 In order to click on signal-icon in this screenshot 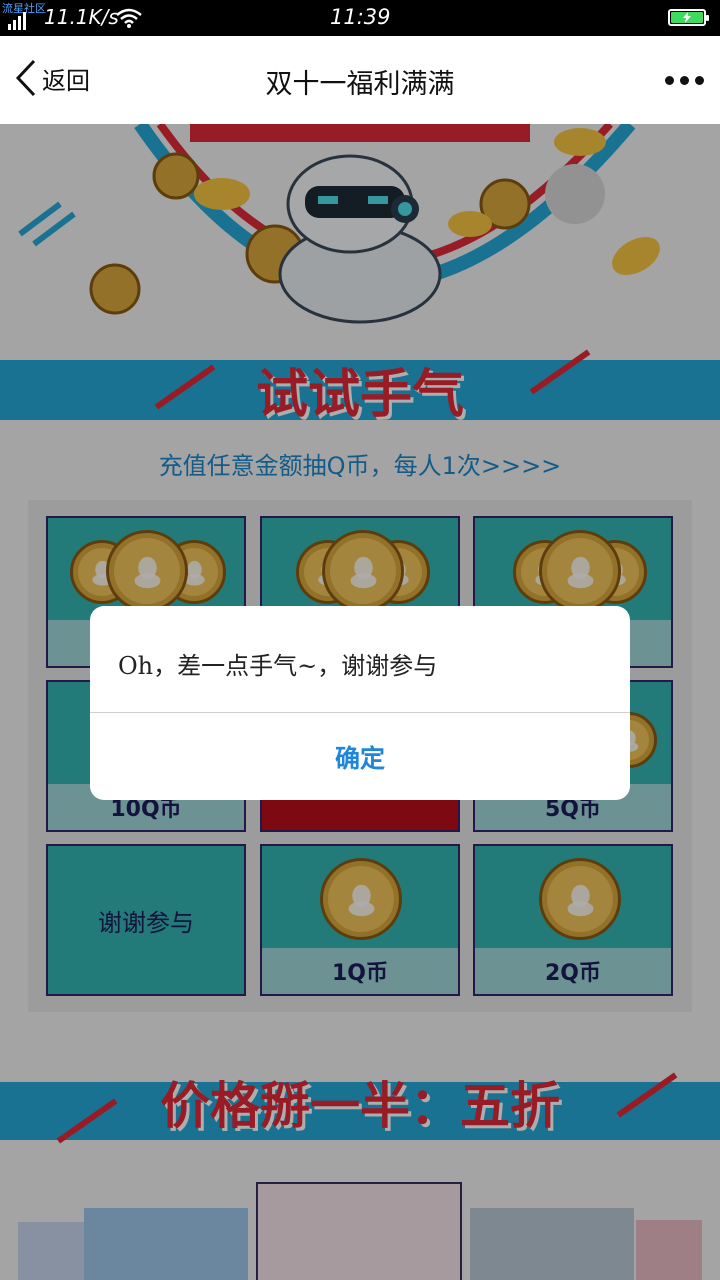, I will do `click(17, 21)`.